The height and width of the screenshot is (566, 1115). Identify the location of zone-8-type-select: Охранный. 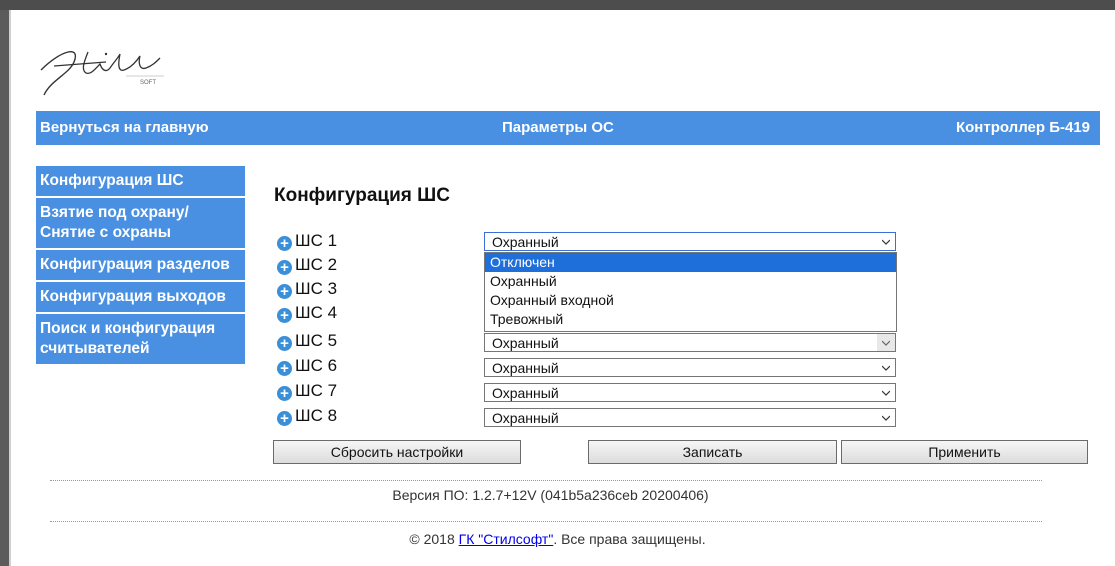
(690, 417).